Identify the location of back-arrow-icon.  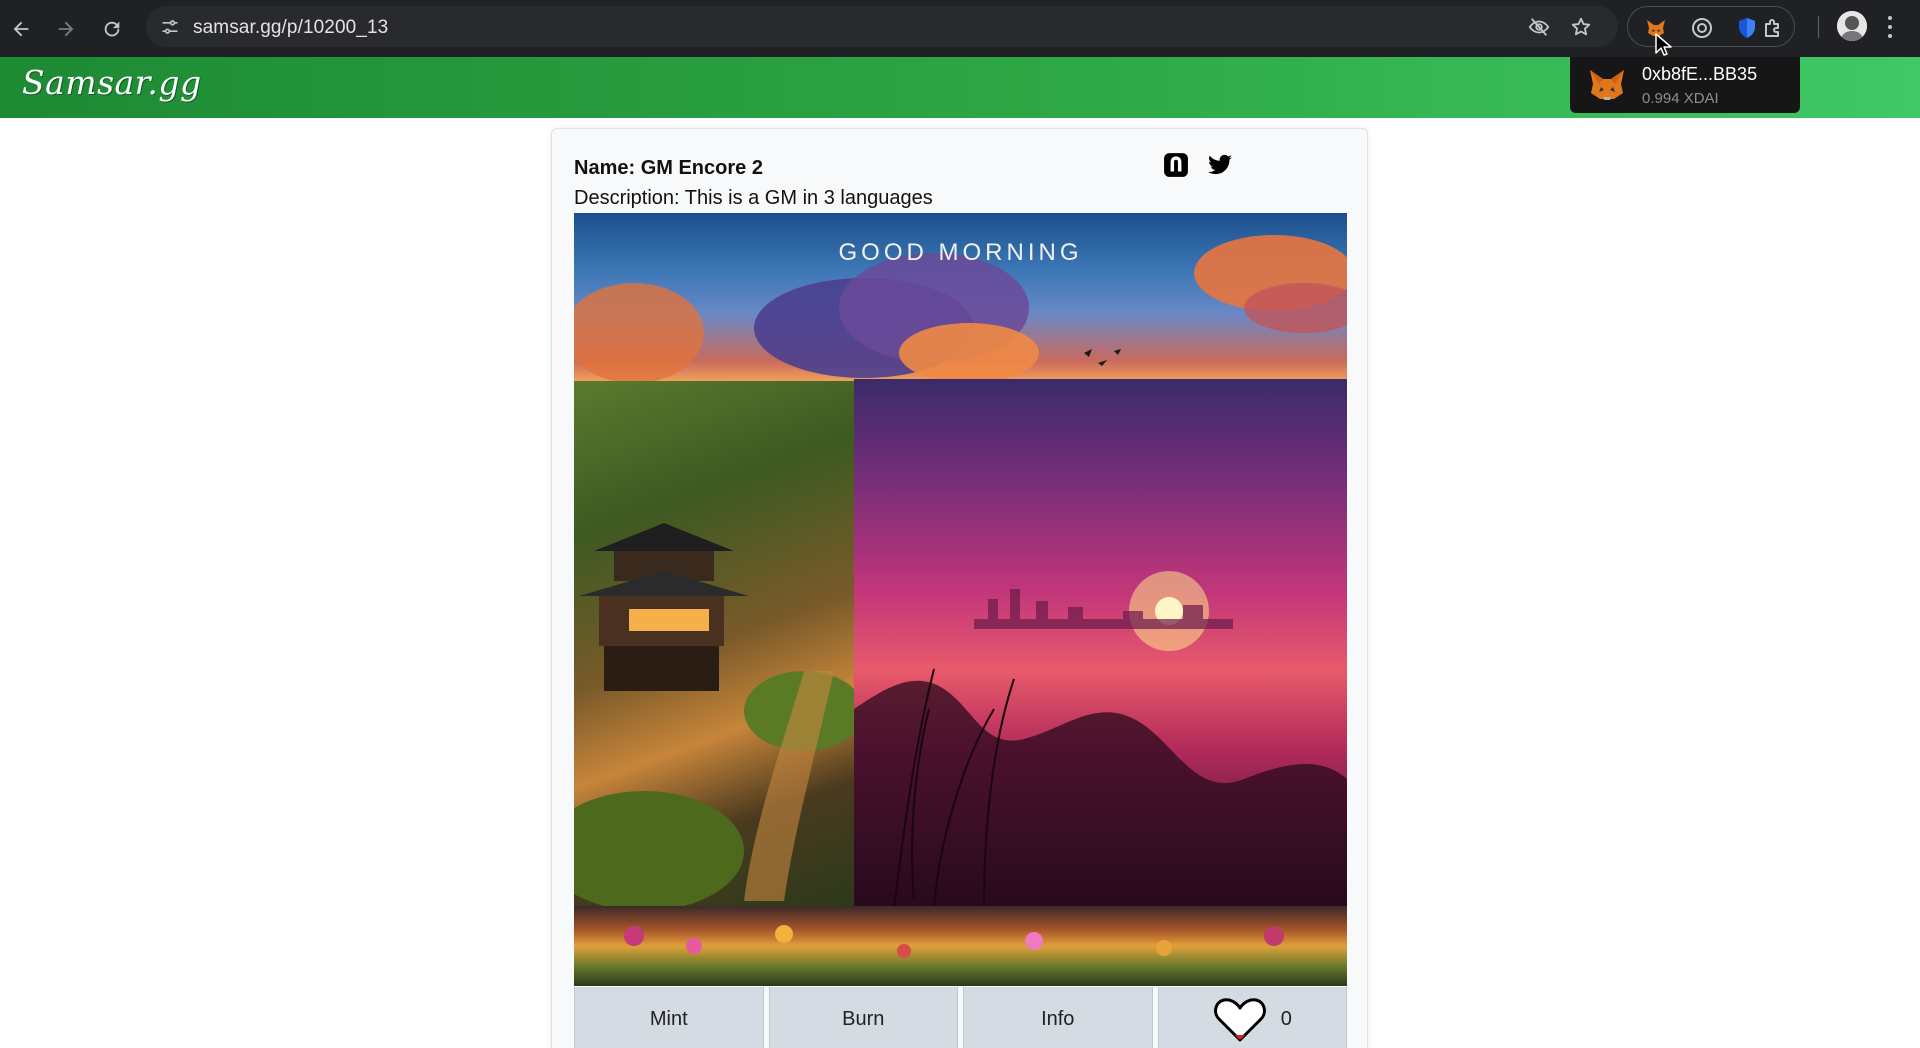
(21, 29).